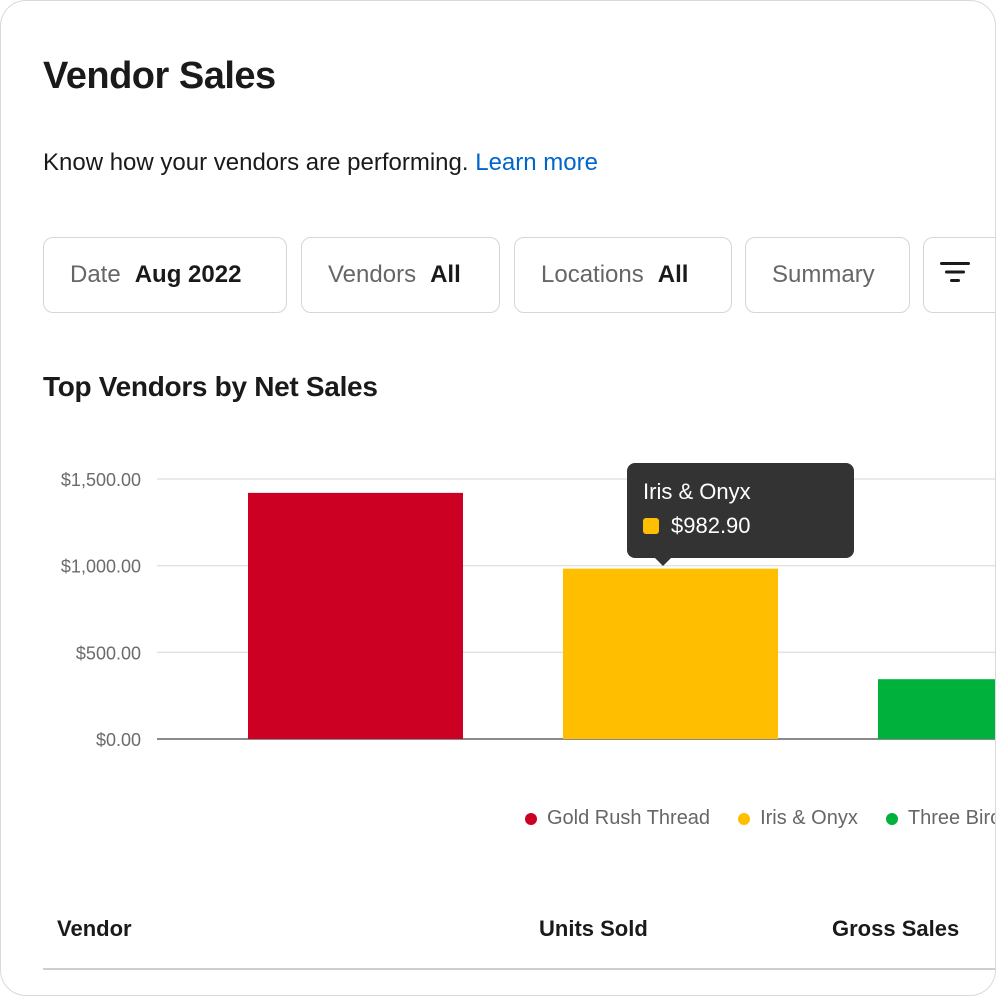  I want to click on column-header-vendor: Vendor, so click(94, 929).